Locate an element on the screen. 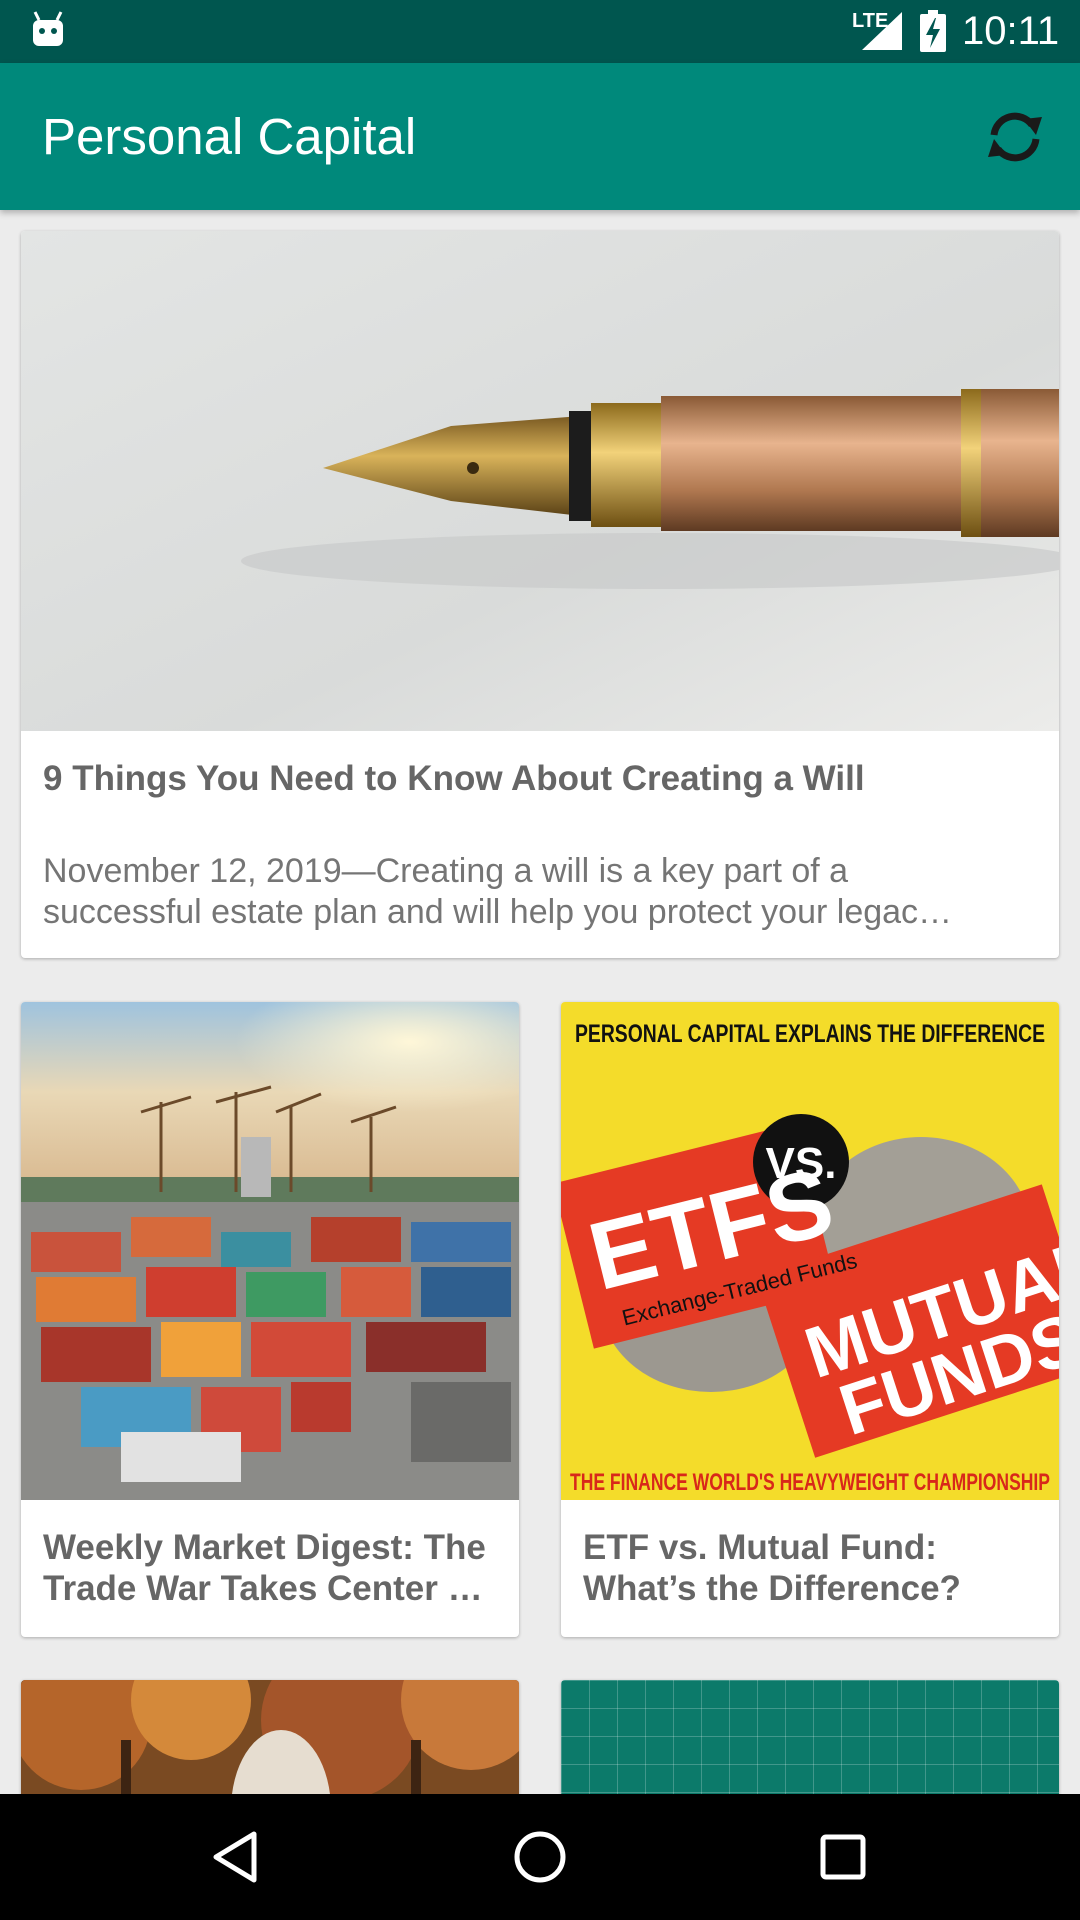  refresh-icon is located at coordinates (1015, 137).